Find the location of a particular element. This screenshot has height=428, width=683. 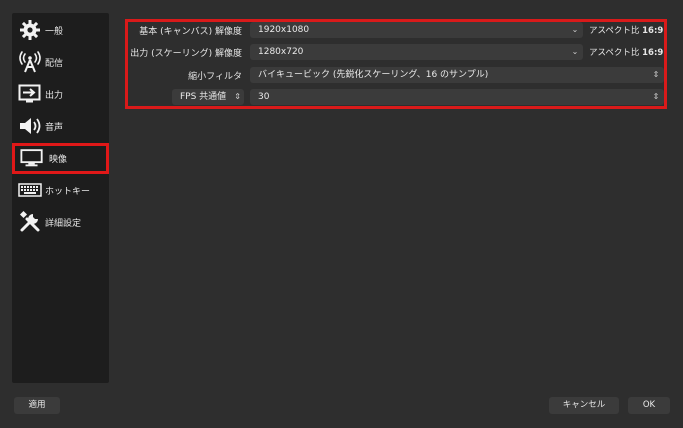

downscale-filter-label: 縮小フィルタ is located at coordinates (215, 77).